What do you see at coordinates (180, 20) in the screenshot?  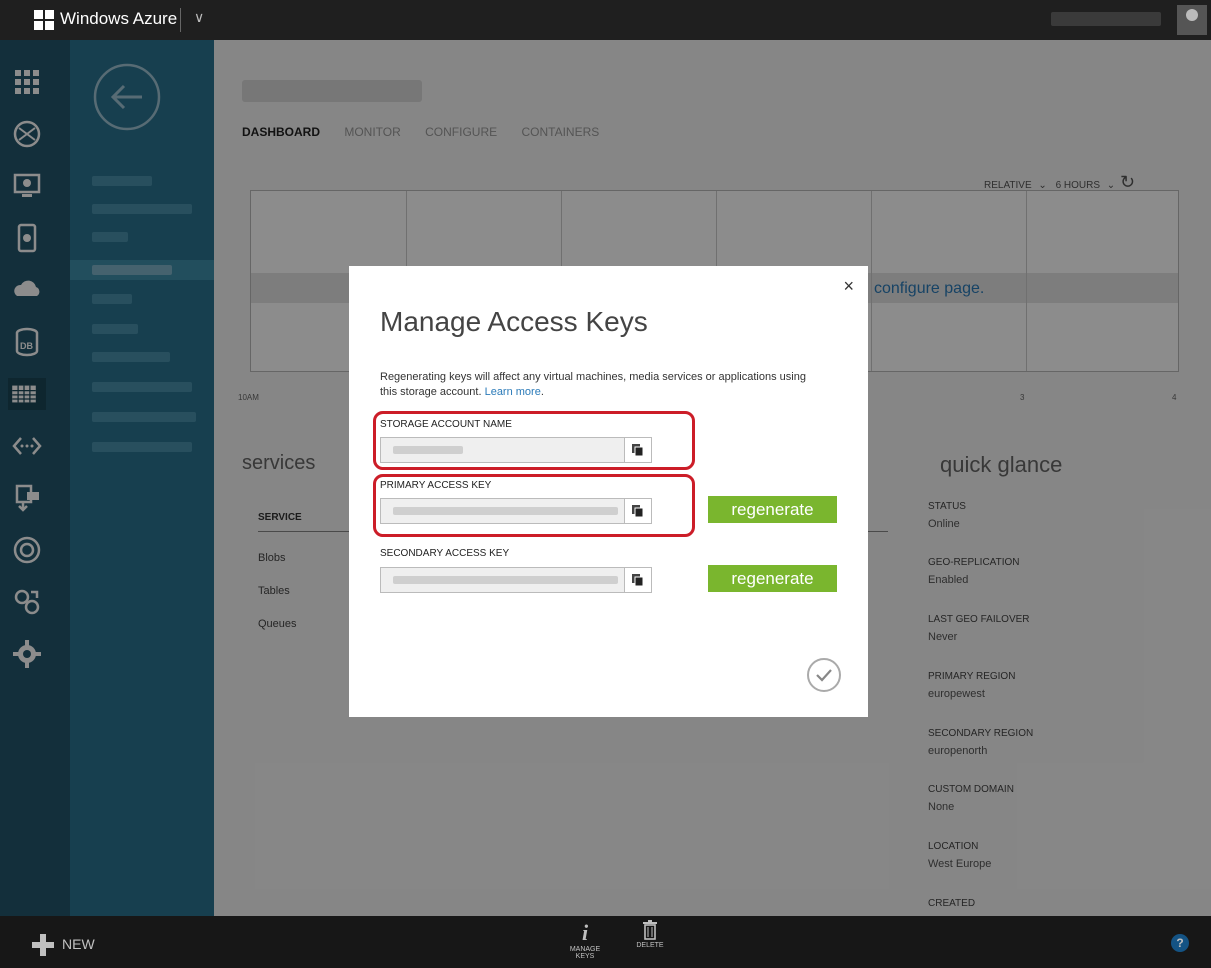 I see `divider` at bounding box center [180, 20].